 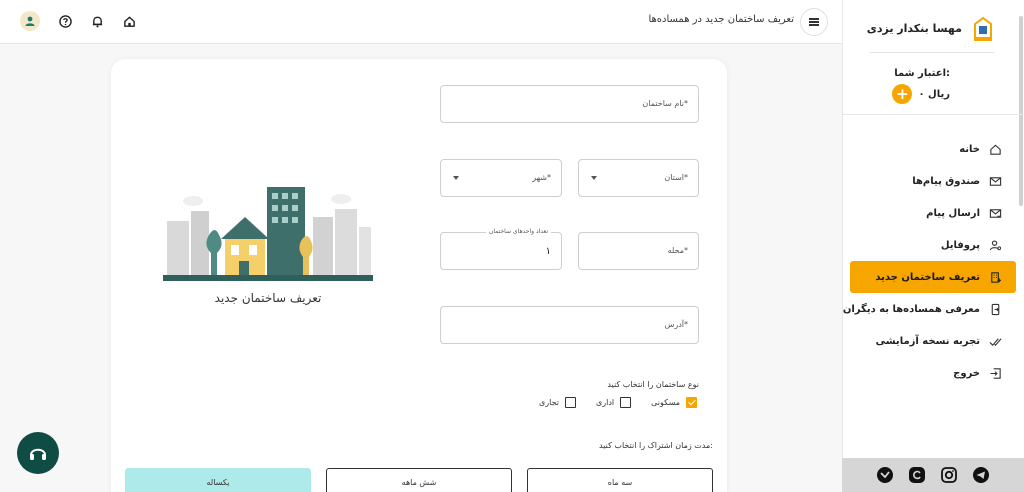 What do you see at coordinates (268, 298) in the screenshot?
I see `illustration-caption: تعریف ساختمان جدید` at bounding box center [268, 298].